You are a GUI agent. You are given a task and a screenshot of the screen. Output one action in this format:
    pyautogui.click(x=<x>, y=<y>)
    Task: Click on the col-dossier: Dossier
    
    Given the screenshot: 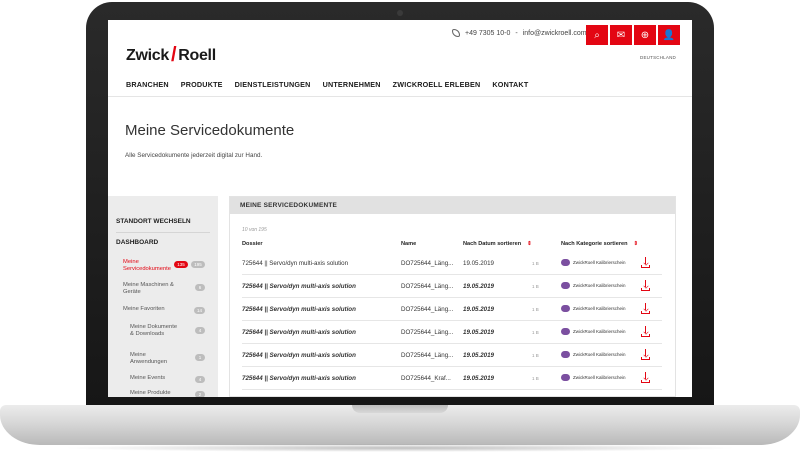 What is the action you would take?
    pyautogui.click(x=252, y=244)
    